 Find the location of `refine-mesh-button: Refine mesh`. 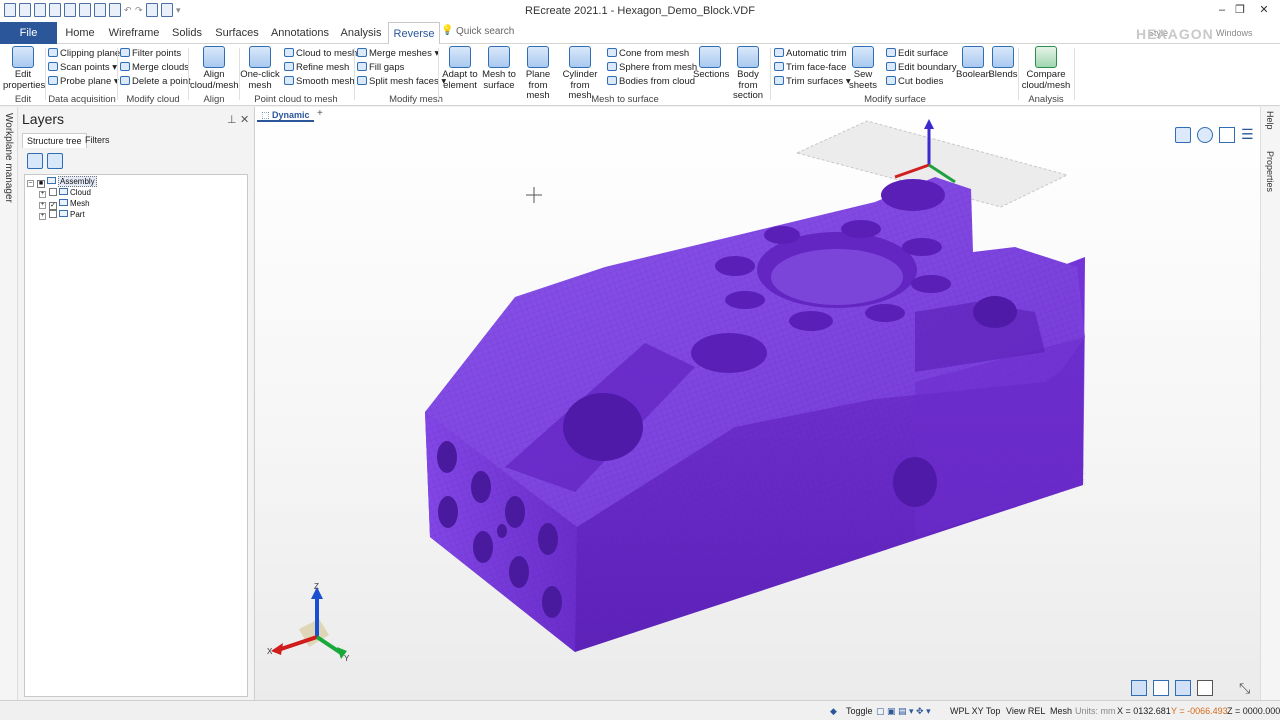

refine-mesh-button: Refine mesh is located at coordinates (316, 67).